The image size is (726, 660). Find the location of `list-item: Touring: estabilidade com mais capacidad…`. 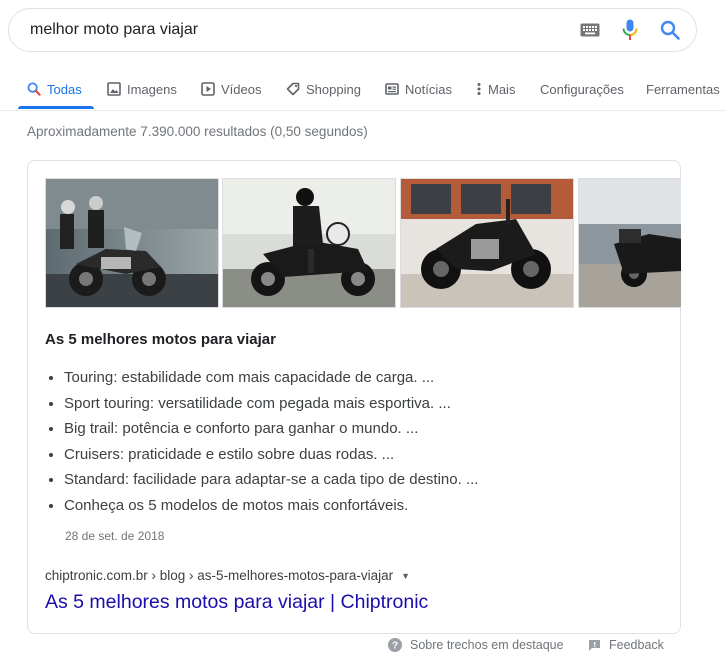

list-item: Touring: estabilidade com mais capacidad… is located at coordinates (271, 378).